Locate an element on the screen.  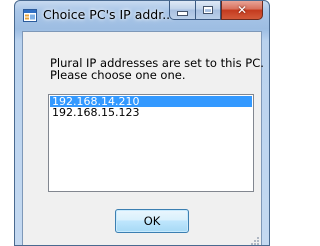
minimize-button is located at coordinates (182, 10).